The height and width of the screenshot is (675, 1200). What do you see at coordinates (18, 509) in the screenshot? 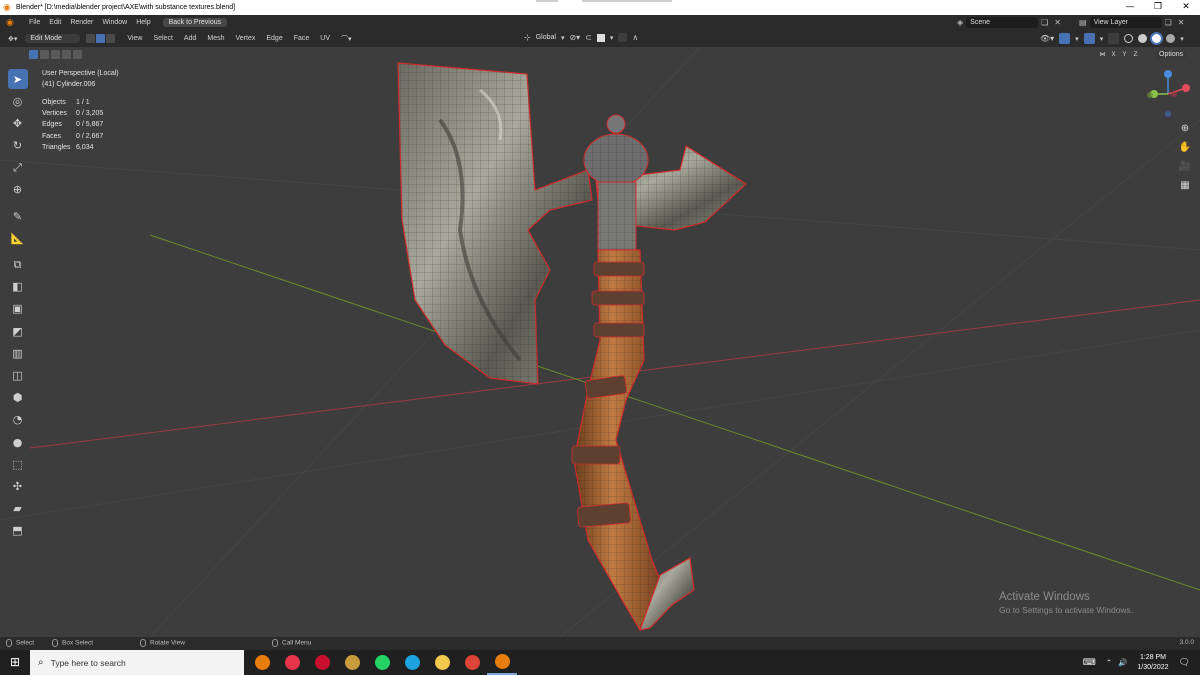
I see `shear-tool: ▰` at bounding box center [18, 509].